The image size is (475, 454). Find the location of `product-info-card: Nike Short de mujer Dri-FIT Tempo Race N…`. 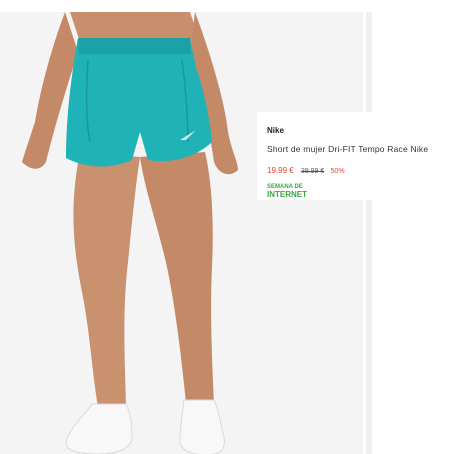

product-info-card: Nike Short de mujer Dri-FIT Tempo Race N… is located at coordinates (366, 156).